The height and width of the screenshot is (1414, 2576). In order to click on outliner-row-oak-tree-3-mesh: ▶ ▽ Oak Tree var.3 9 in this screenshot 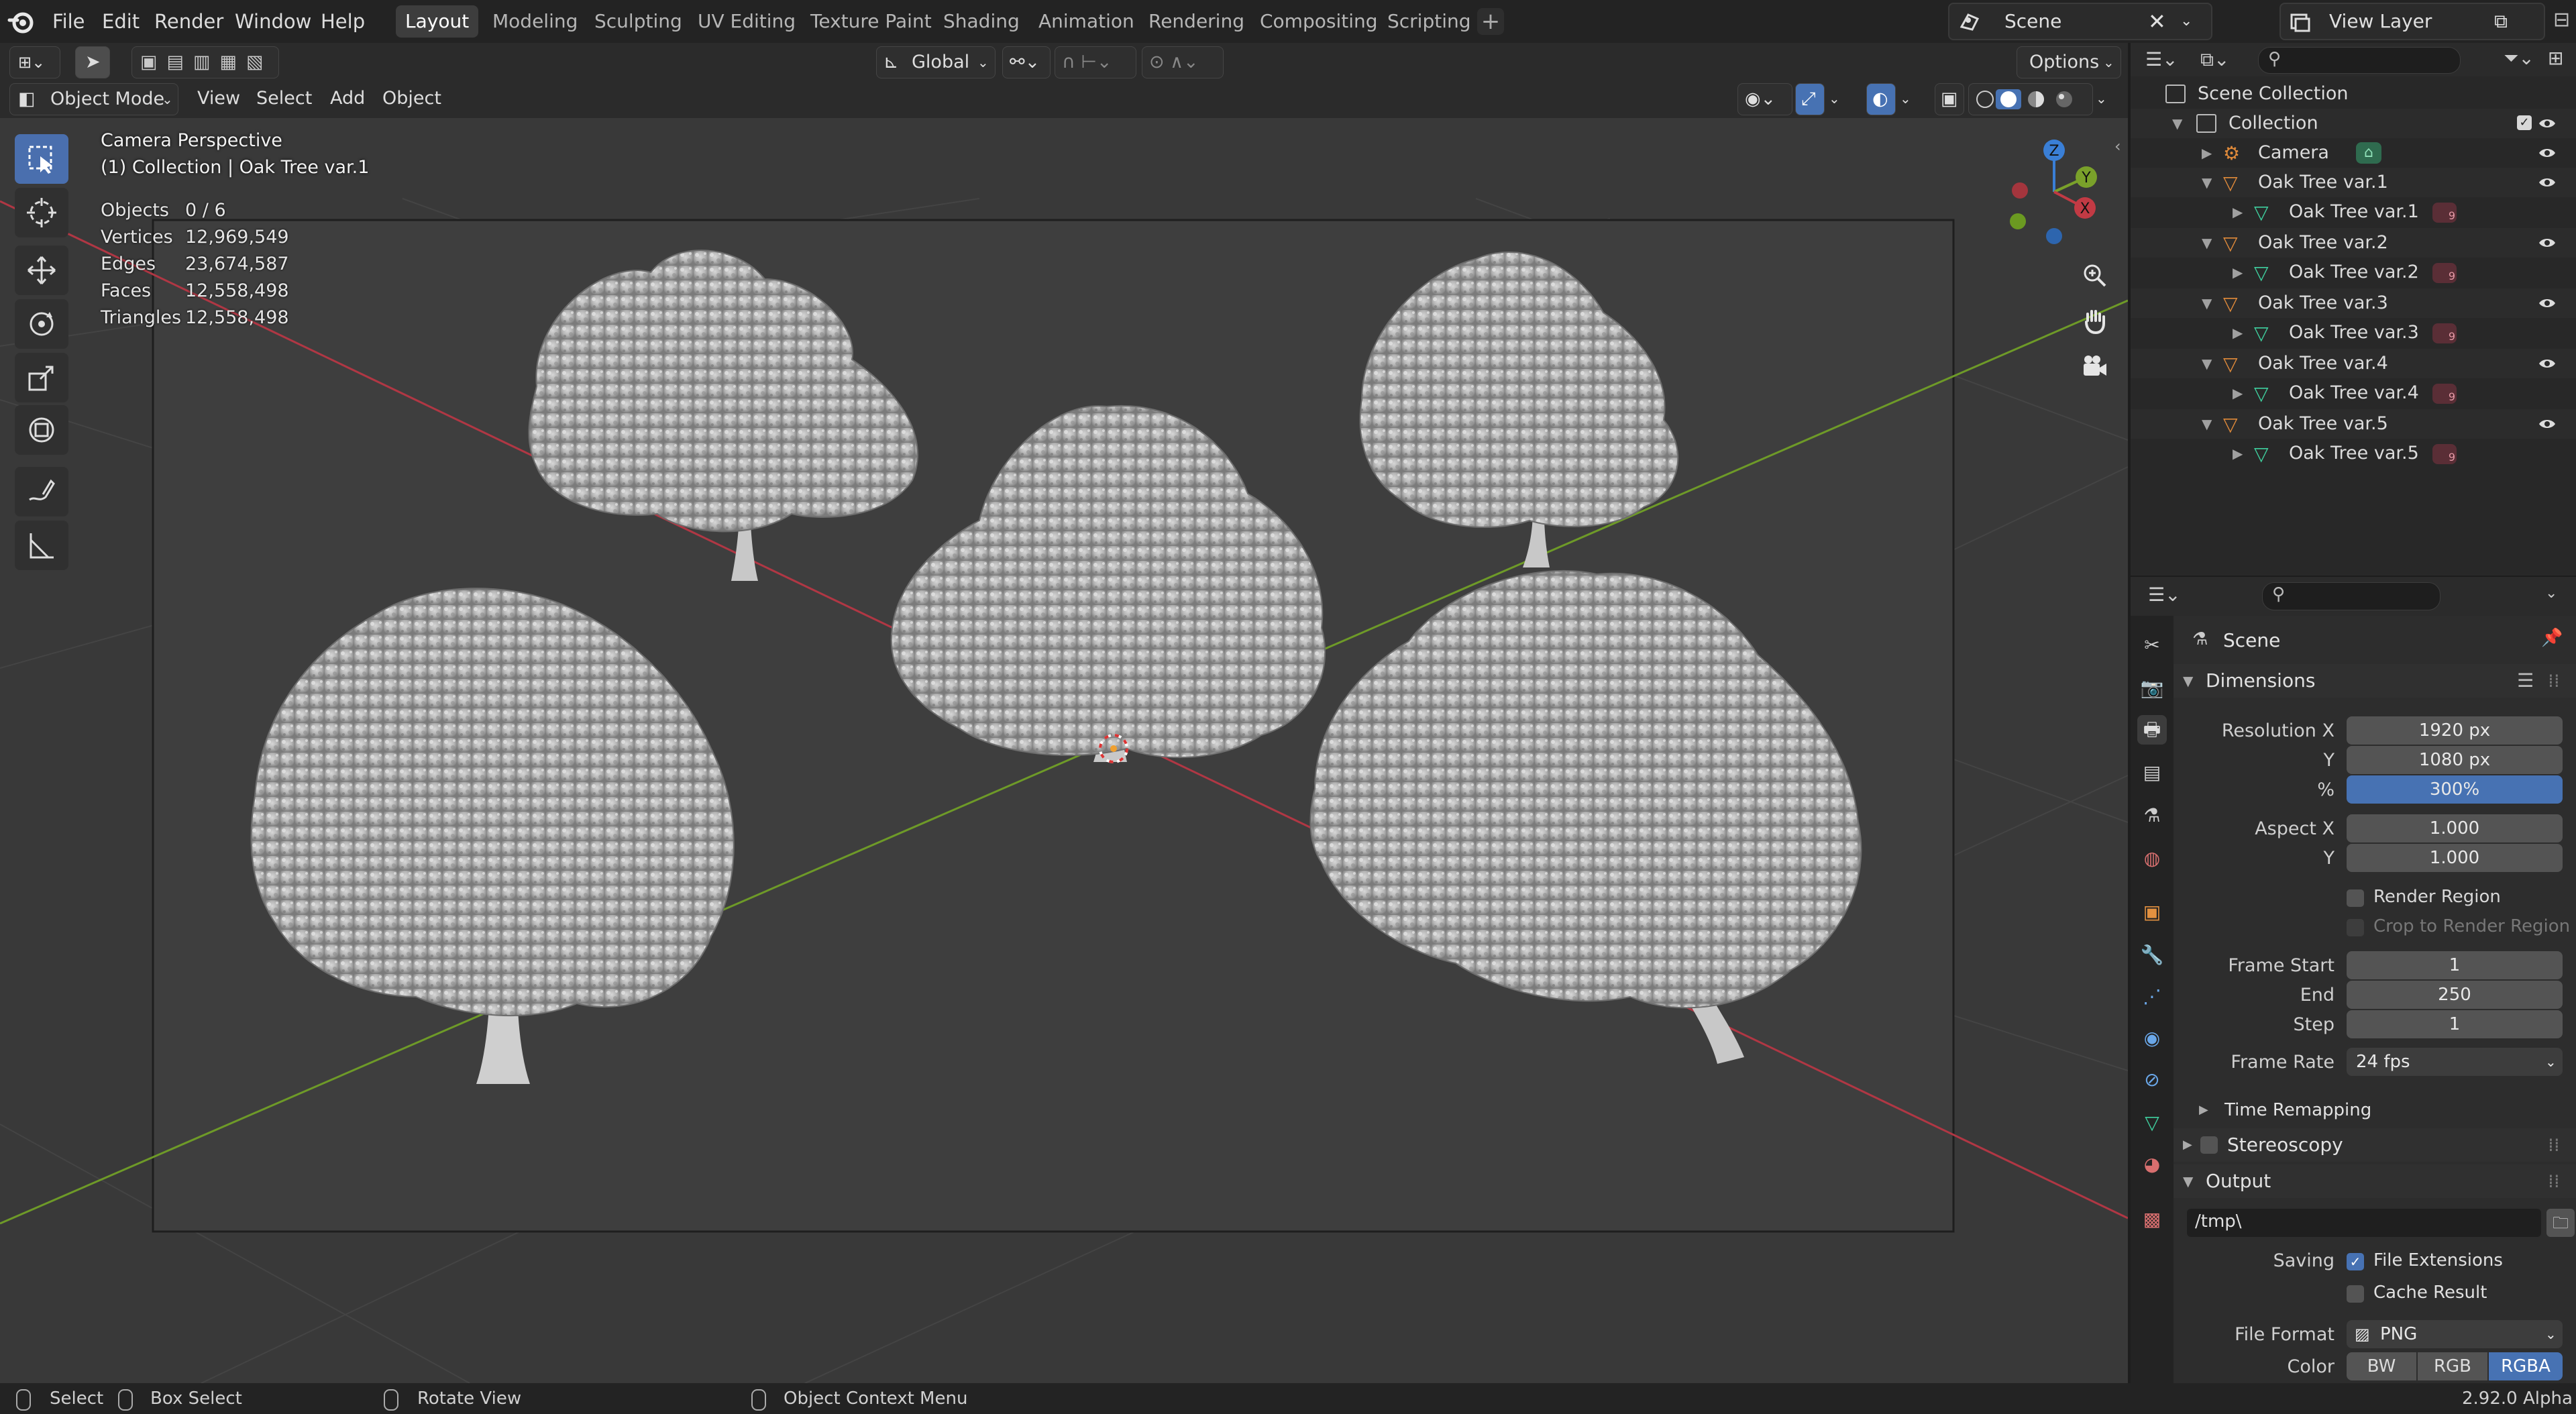, I will do `click(2353, 332)`.